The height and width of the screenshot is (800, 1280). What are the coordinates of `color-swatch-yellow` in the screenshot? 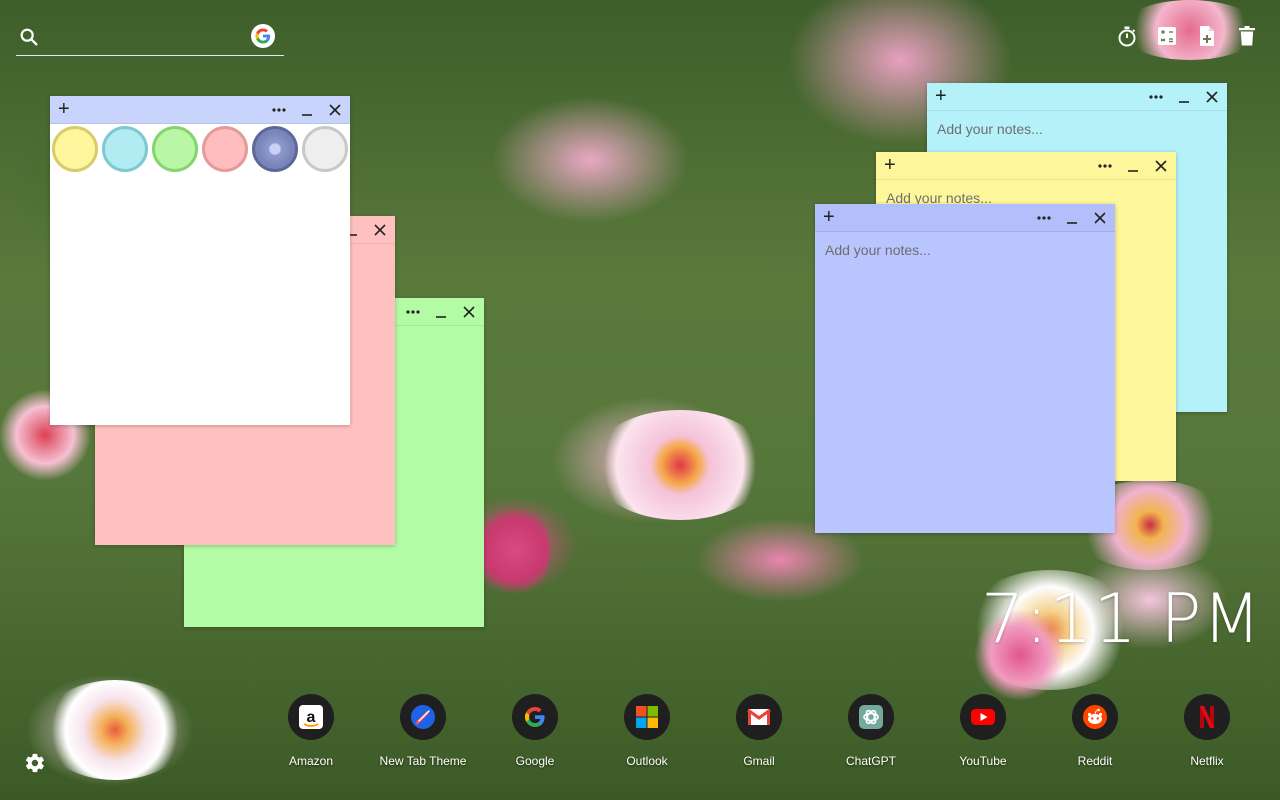 It's located at (75, 149).